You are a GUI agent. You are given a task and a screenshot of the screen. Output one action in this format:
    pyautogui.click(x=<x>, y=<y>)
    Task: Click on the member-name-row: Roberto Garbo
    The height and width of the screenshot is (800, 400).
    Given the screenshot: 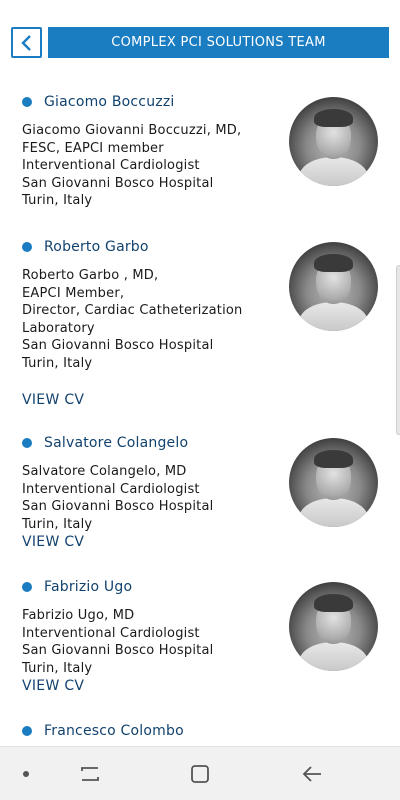 What is the action you would take?
    pyautogui.click(x=85, y=247)
    